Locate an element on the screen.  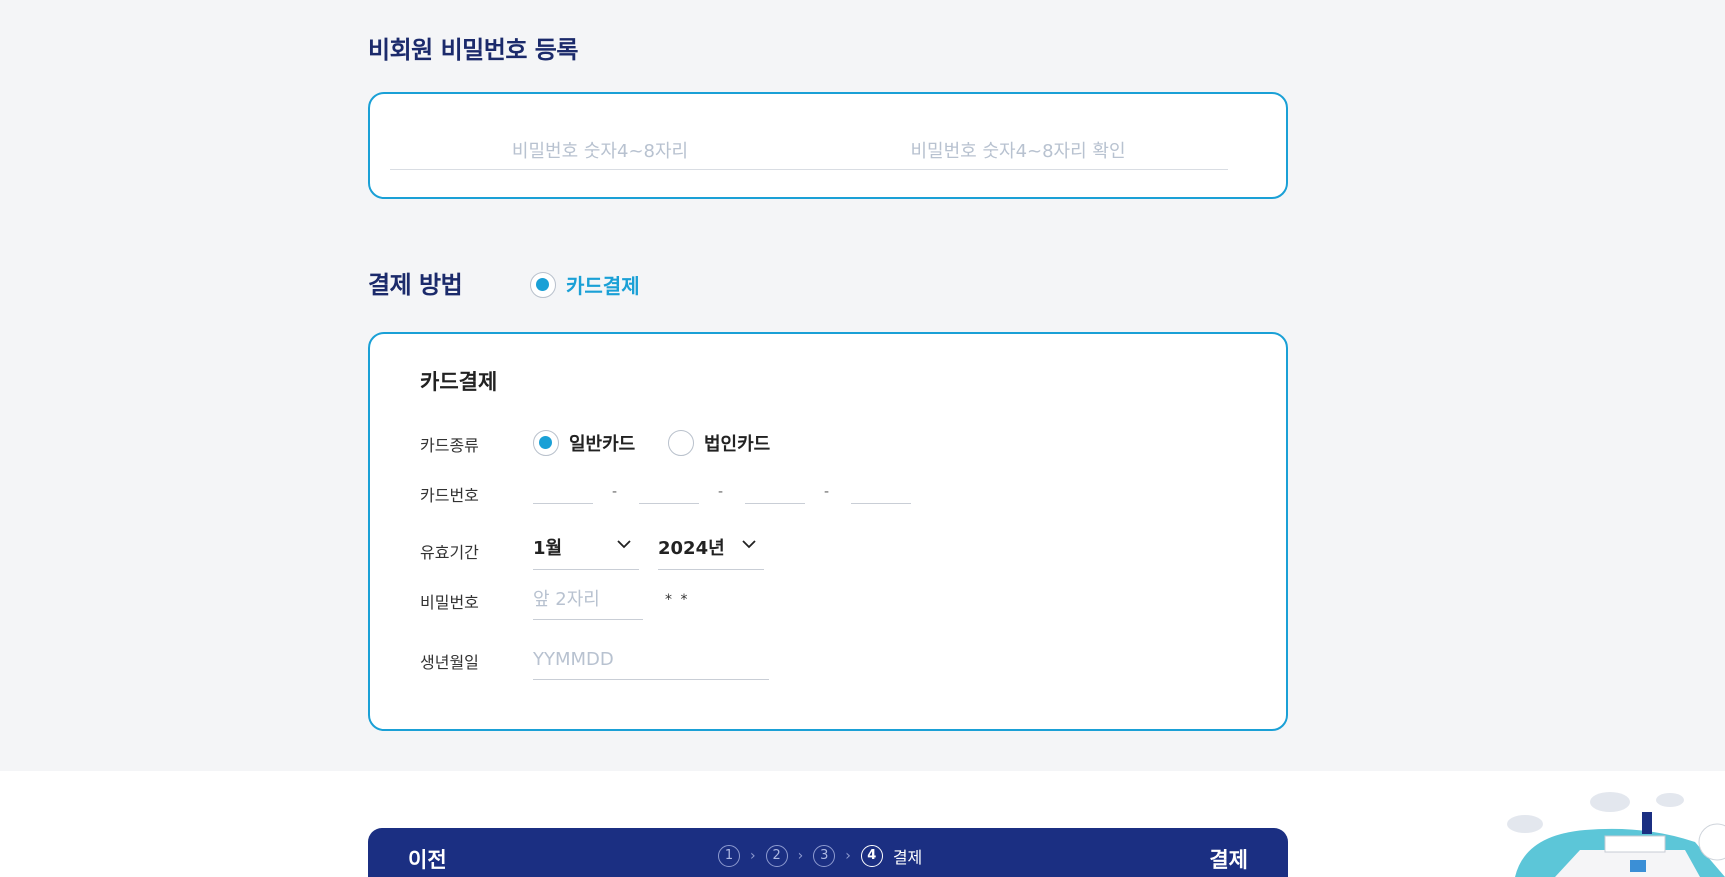
expiry-year-select: 2024년 is located at coordinates (711, 551).